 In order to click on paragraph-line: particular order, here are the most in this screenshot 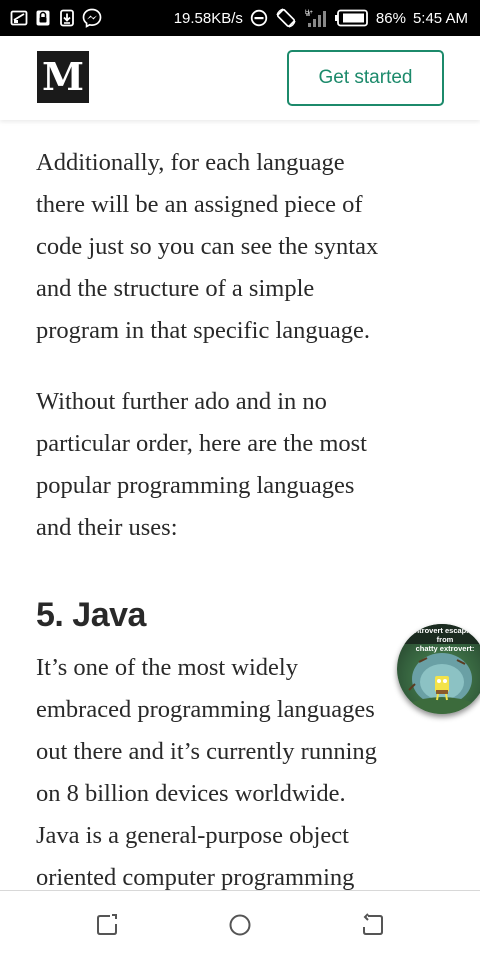, I will do `click(201, 443)`.